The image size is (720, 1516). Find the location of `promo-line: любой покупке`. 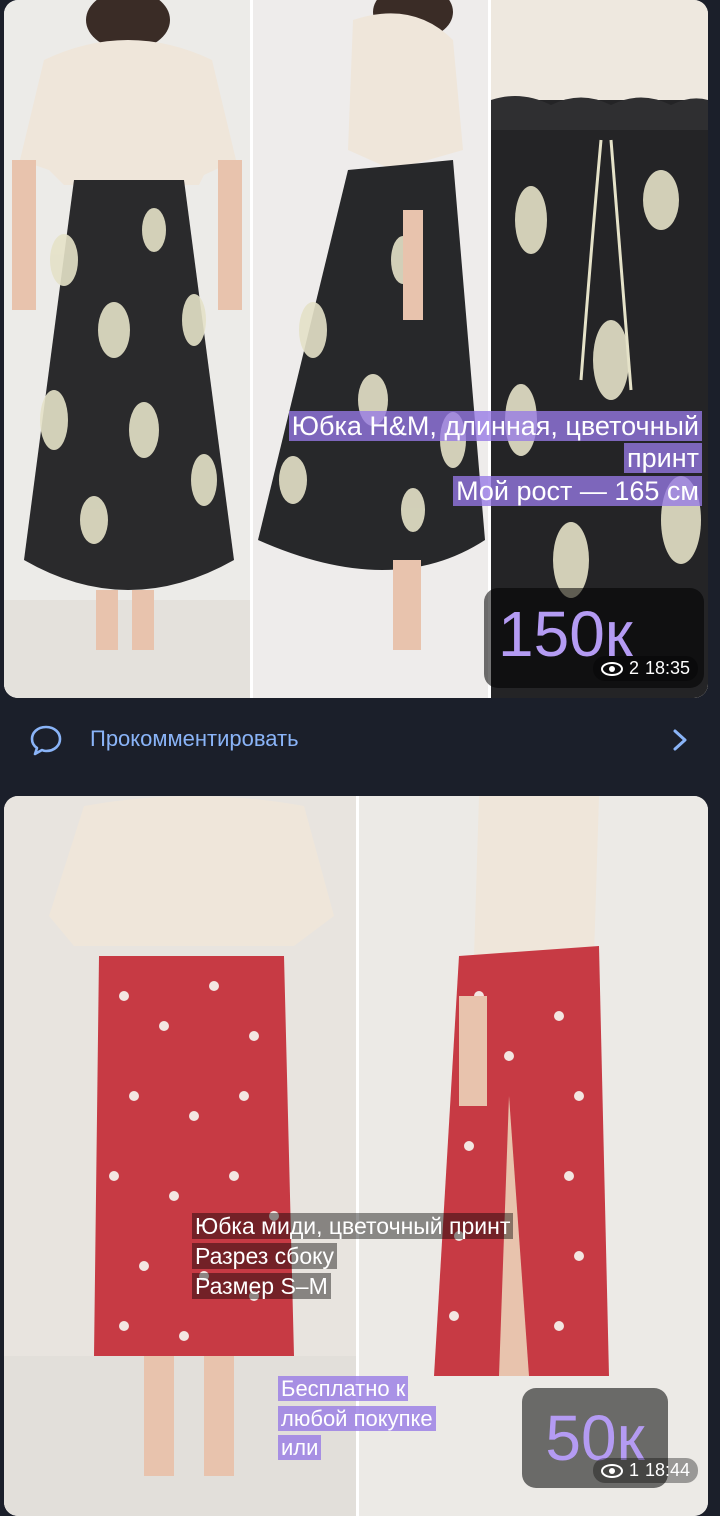

promo-line: любой покупке is located at coordinates (357, 1418).